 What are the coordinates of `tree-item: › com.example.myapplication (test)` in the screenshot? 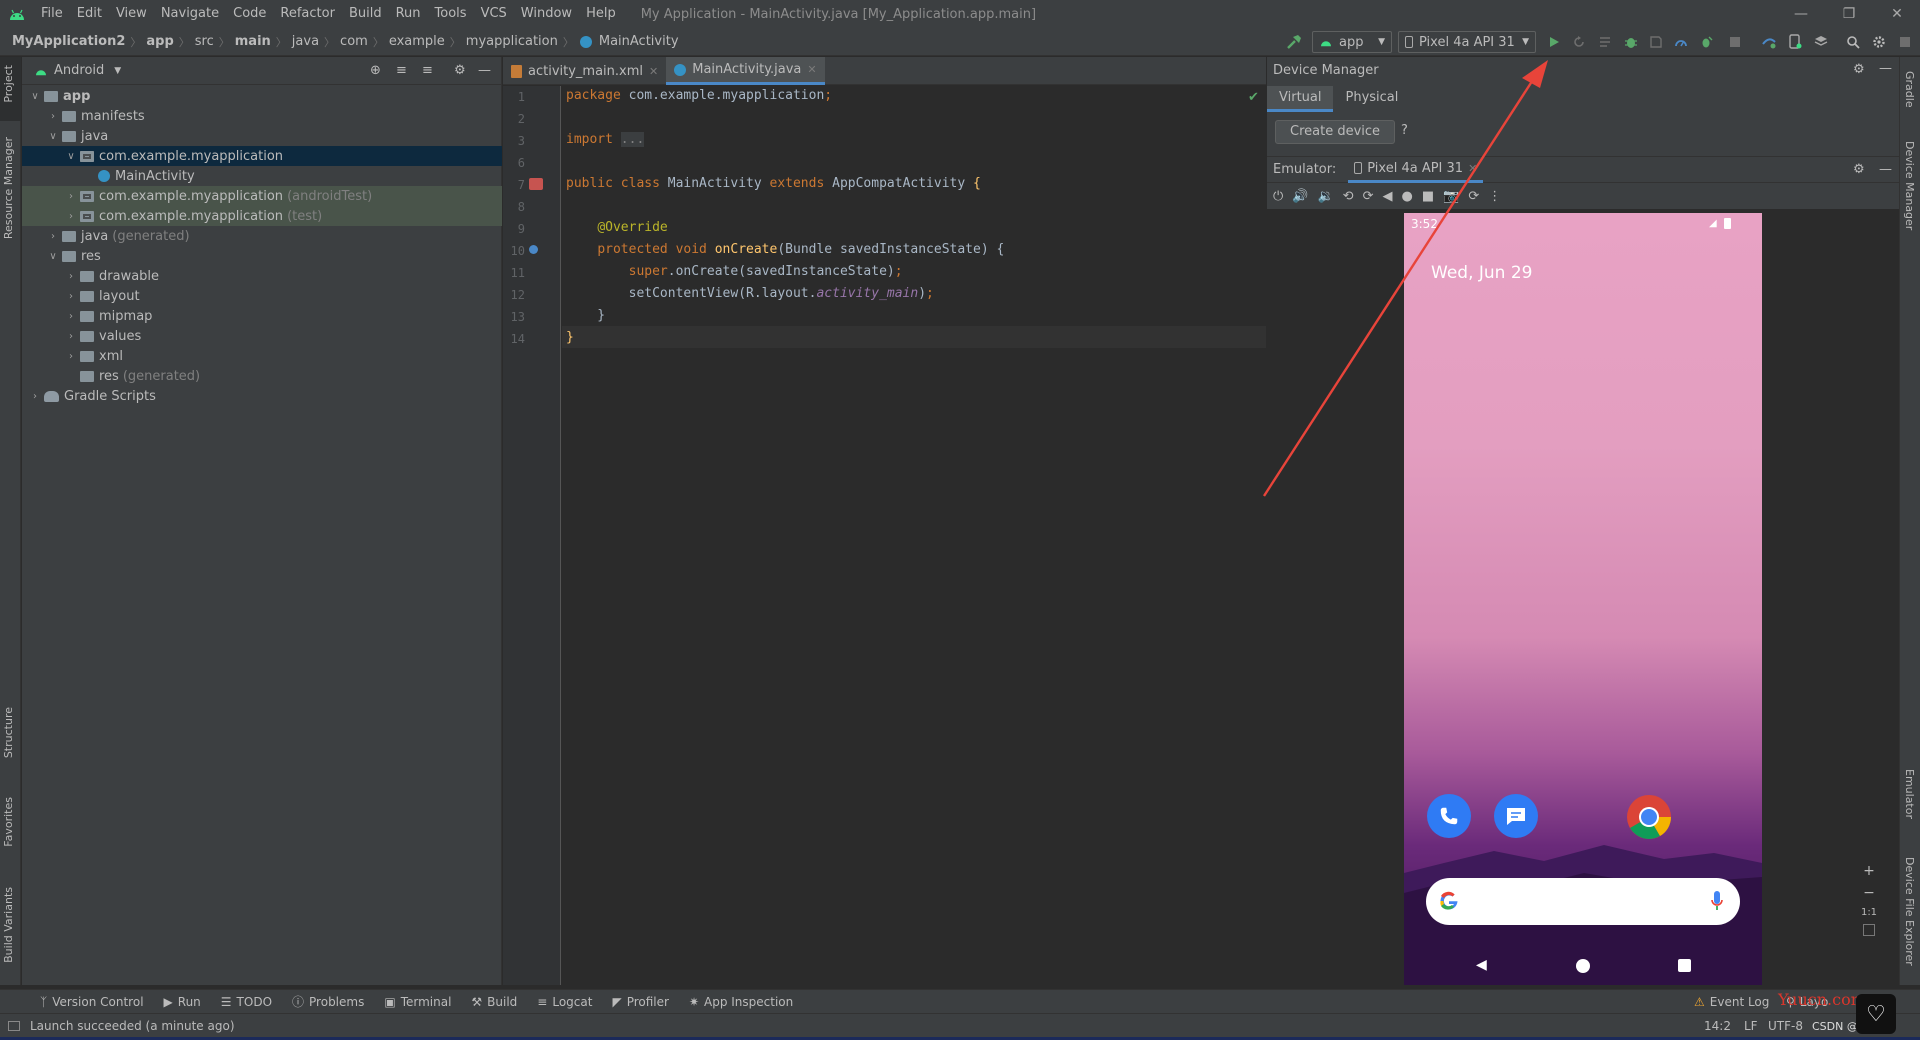 It's located at (262, 216).